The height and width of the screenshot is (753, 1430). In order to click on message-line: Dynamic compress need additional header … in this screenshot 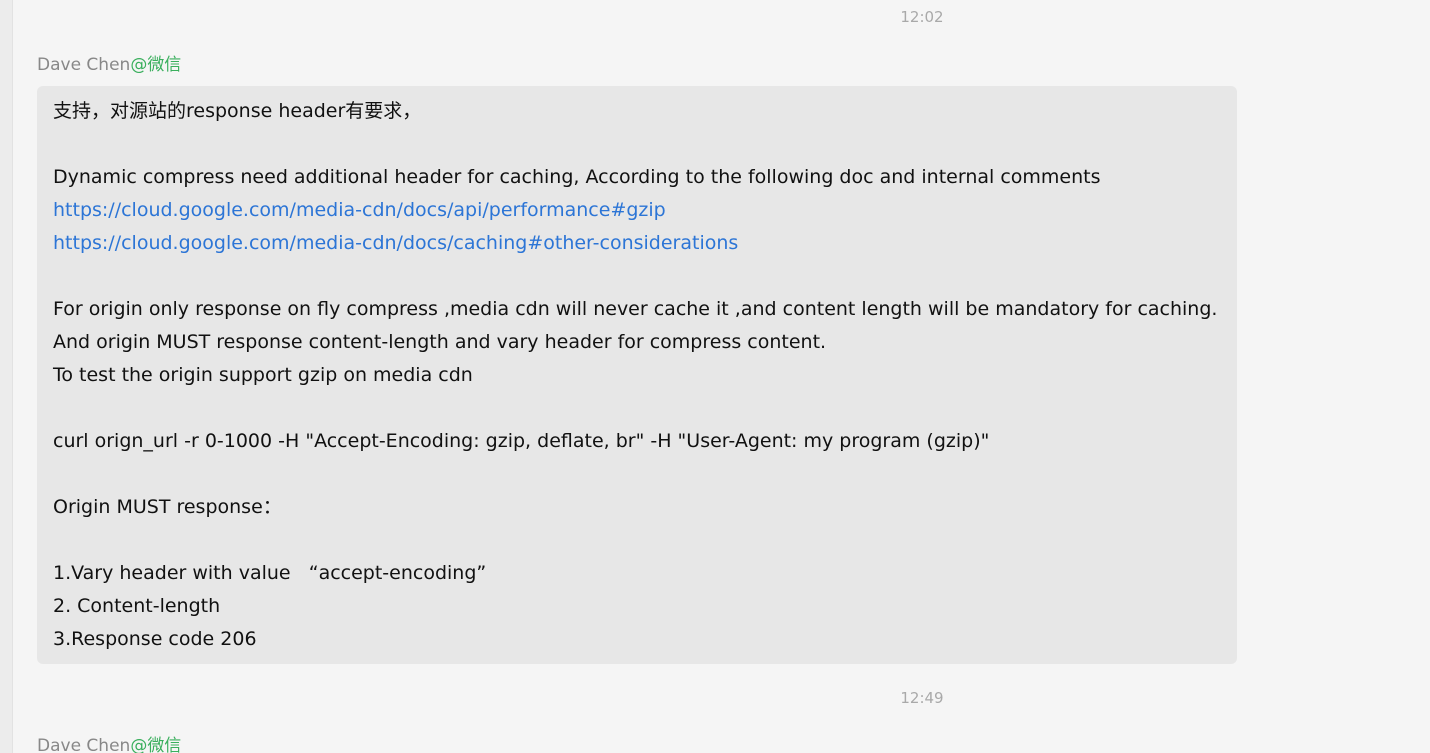, I will do `click(577, 177)`.